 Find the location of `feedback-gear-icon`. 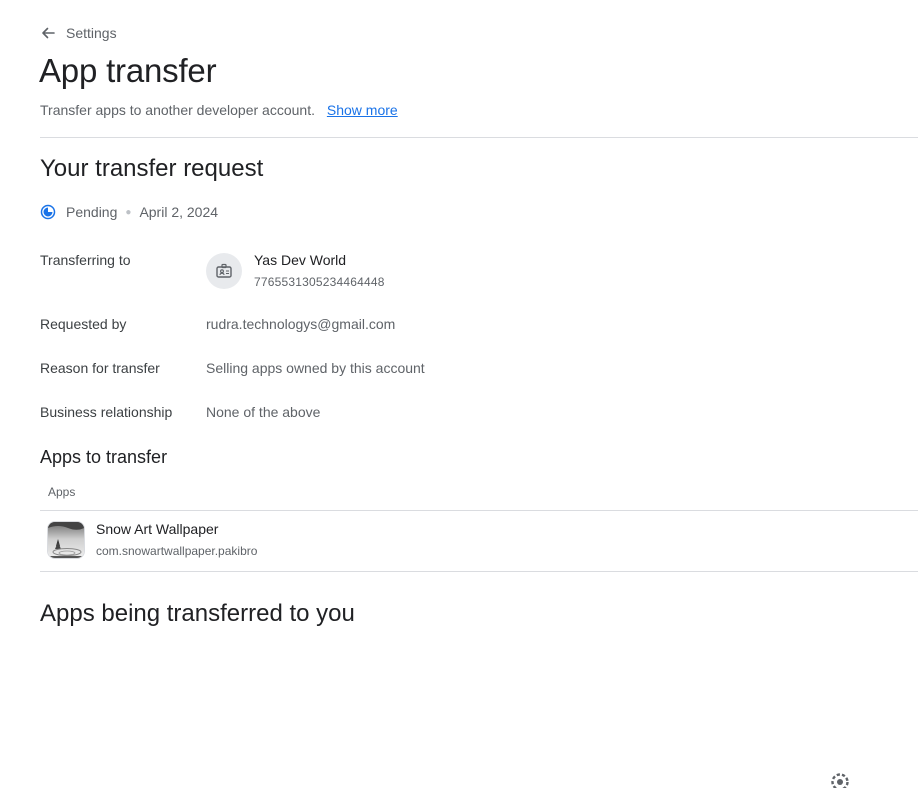

feedback-gear-icon is located at coordinates (840, 779).